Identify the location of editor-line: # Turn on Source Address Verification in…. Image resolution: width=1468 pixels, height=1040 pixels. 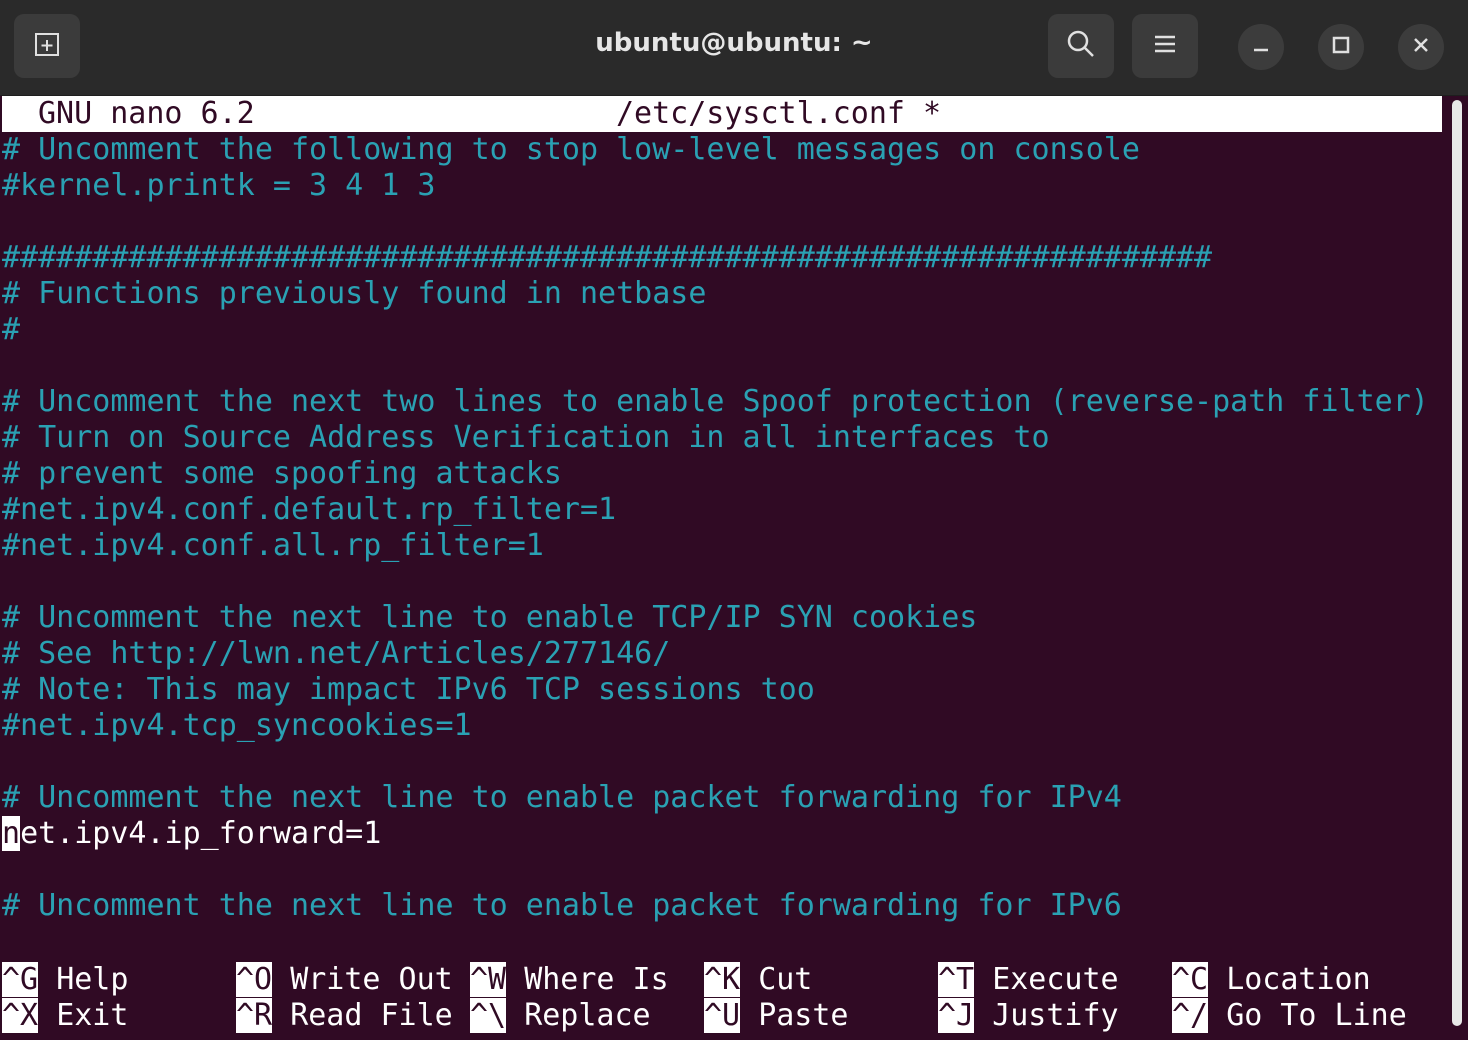
(526, 438).